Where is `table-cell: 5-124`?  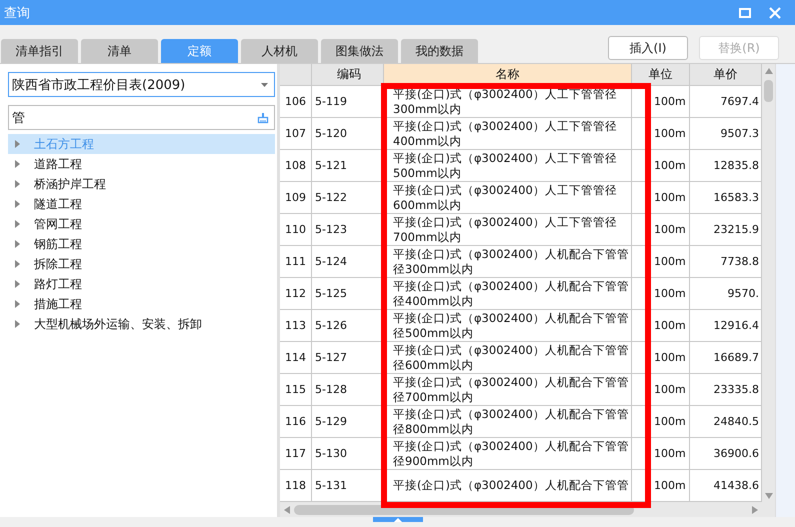
table-cell: 5-124 is located at coordinates (348, 262).